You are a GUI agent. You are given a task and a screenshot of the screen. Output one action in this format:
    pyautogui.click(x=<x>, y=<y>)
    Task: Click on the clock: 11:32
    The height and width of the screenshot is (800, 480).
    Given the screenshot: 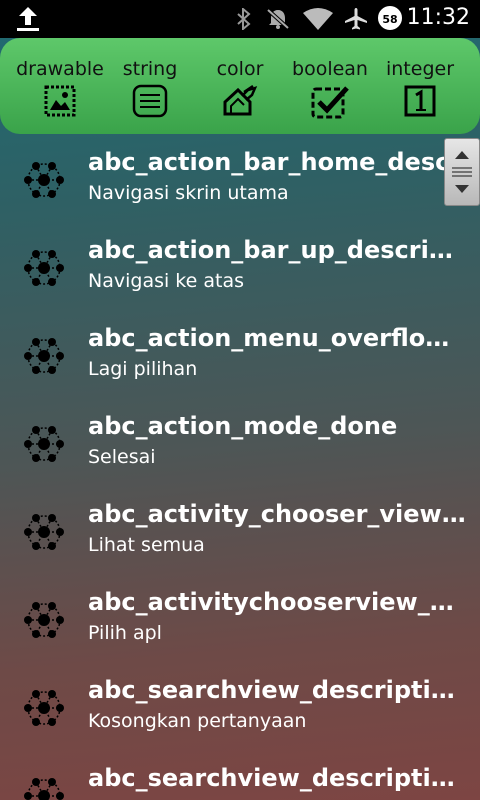 What is the action you would take?
    pyautogui.click(x=438, y=17)
    